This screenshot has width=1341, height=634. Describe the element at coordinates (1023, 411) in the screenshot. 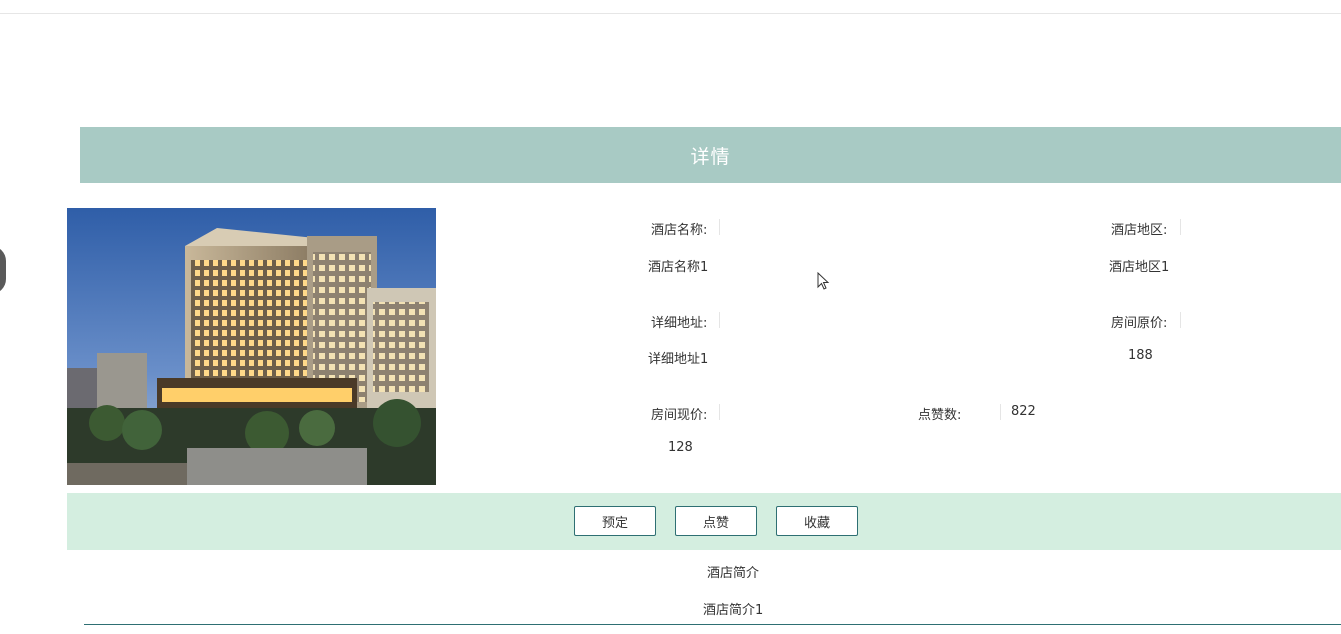

I see `likes-value: 822` at that location.